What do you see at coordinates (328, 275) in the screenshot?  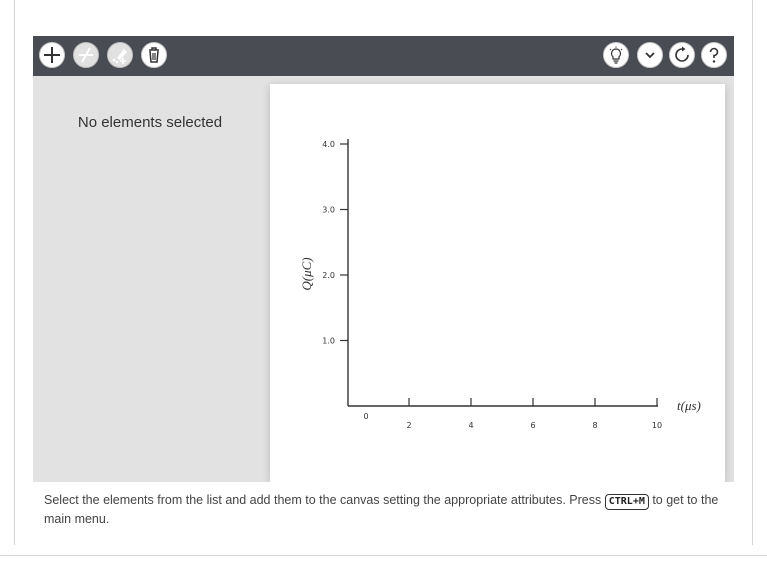 I see `y-tick-label: 2.0` at bounding box center [328, 275].